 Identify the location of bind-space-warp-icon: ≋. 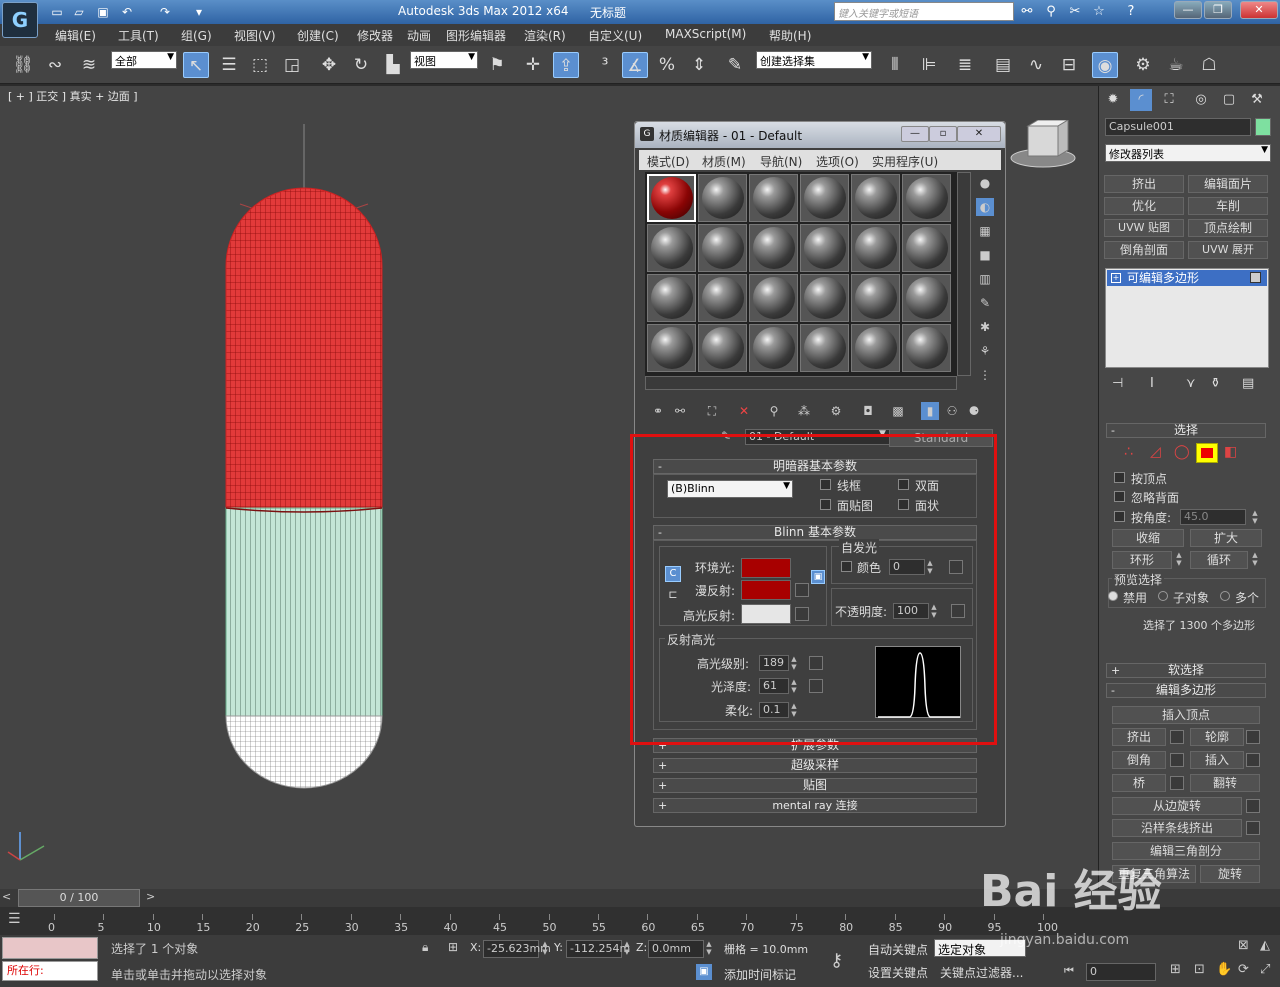
(89, 65).